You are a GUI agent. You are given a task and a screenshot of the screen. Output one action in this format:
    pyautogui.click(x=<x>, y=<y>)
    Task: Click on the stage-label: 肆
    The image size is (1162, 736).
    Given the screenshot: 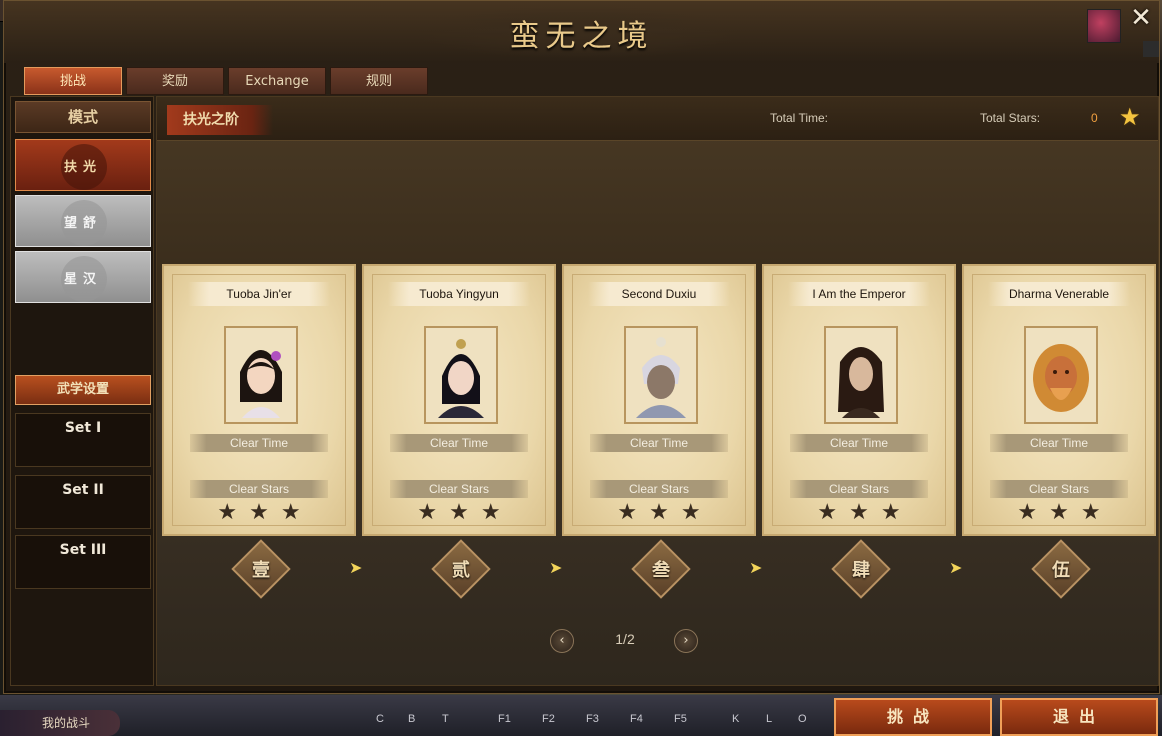 What is the action you would take?
    pyautogui.click(x=861, y=570)
    